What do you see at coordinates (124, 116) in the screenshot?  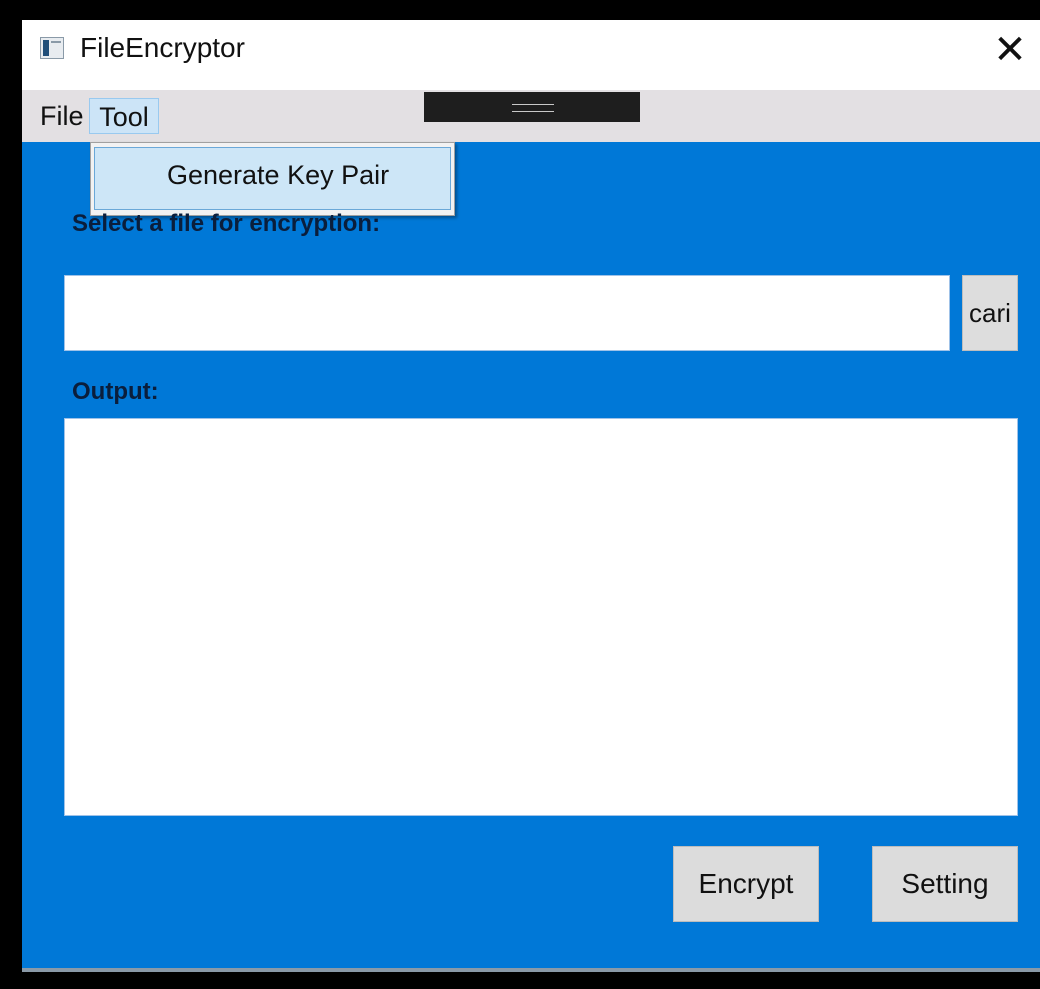 I see `menu-tool: Tool` at bounding box center [124, 116].